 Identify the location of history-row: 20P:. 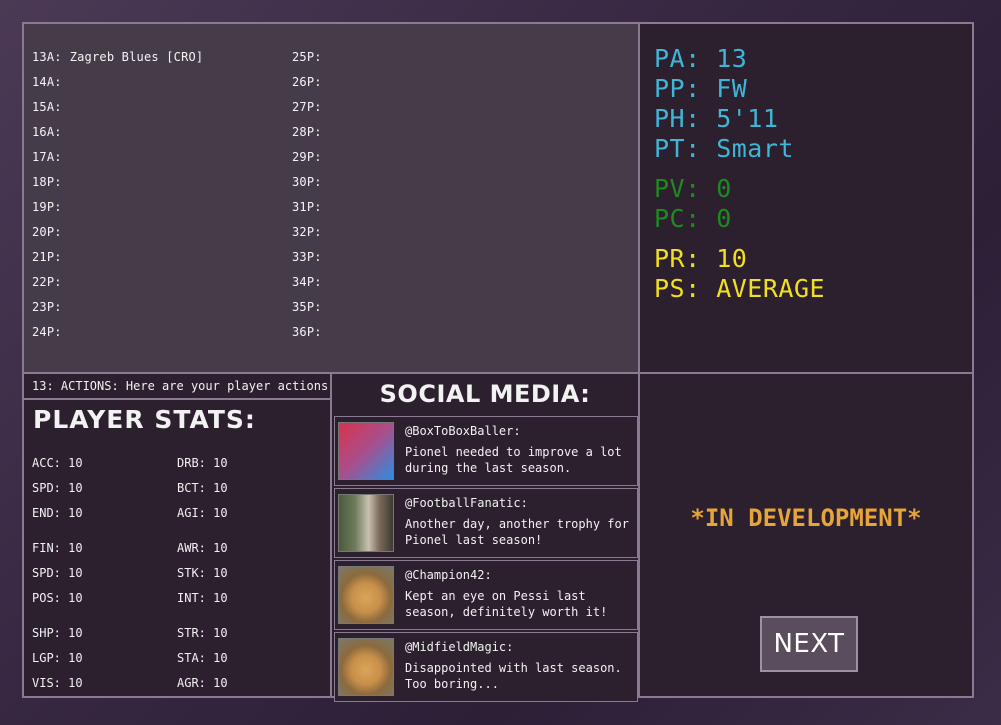
(51, 232).